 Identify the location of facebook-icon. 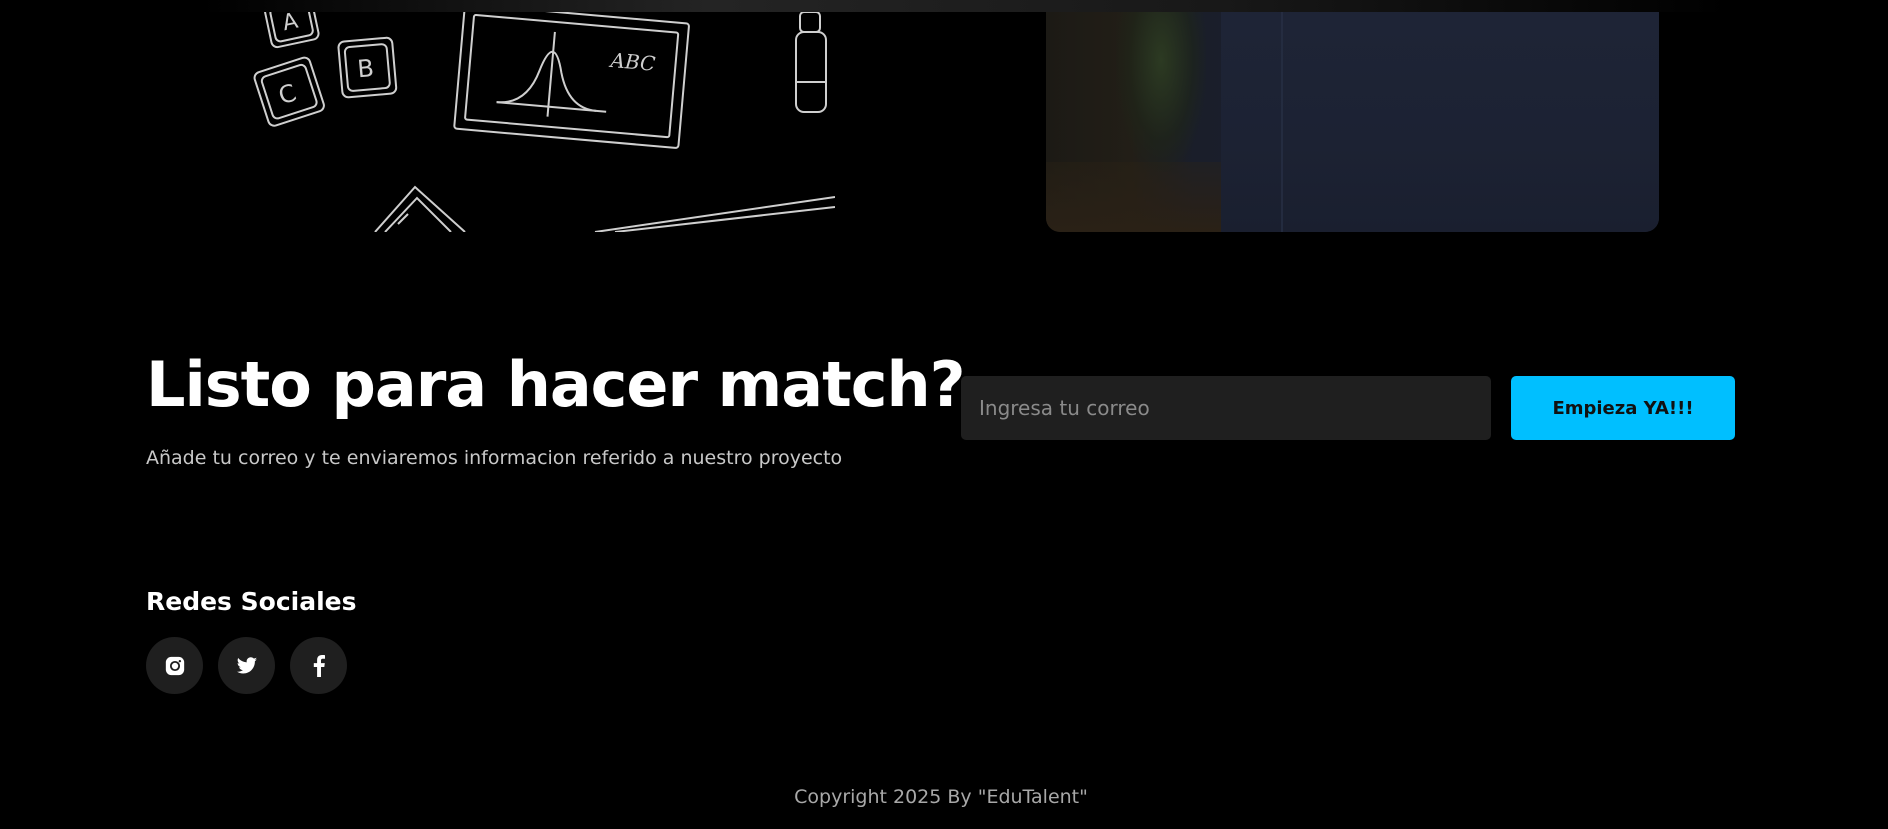
(319, 665).